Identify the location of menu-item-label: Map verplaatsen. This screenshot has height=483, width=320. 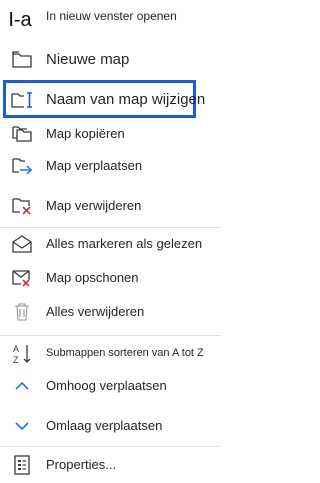
(94, 165).